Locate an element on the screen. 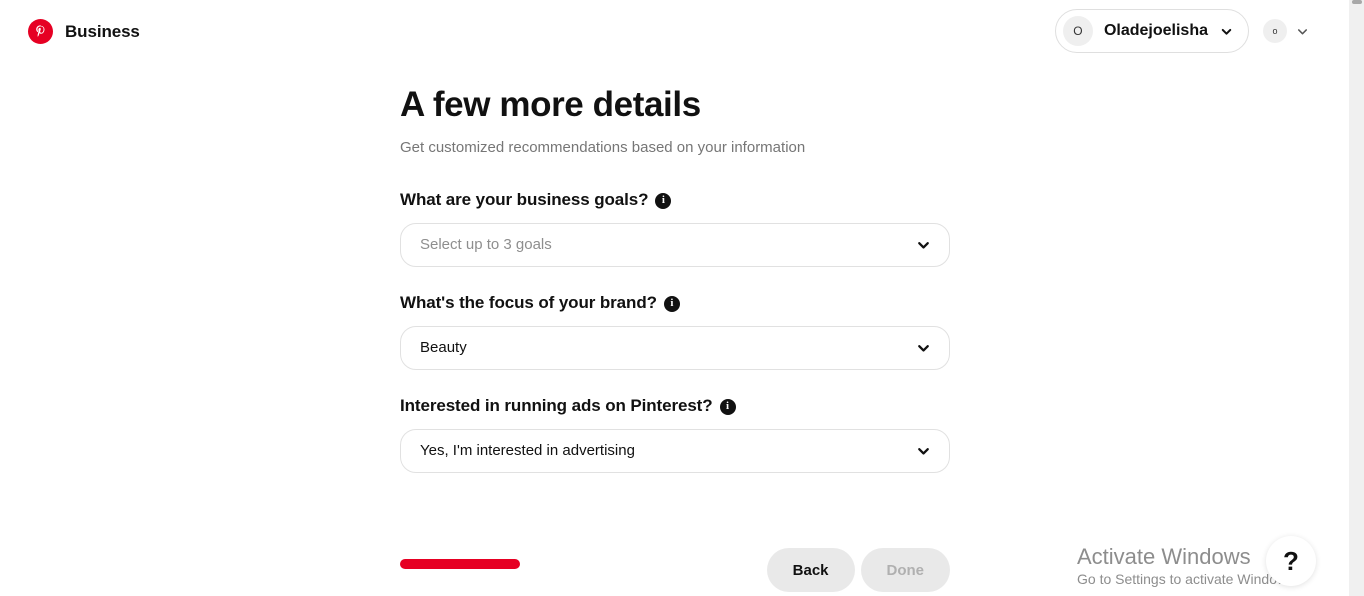  account-zone: O Oladejoelisha o is located at coordinates (1182, 31).